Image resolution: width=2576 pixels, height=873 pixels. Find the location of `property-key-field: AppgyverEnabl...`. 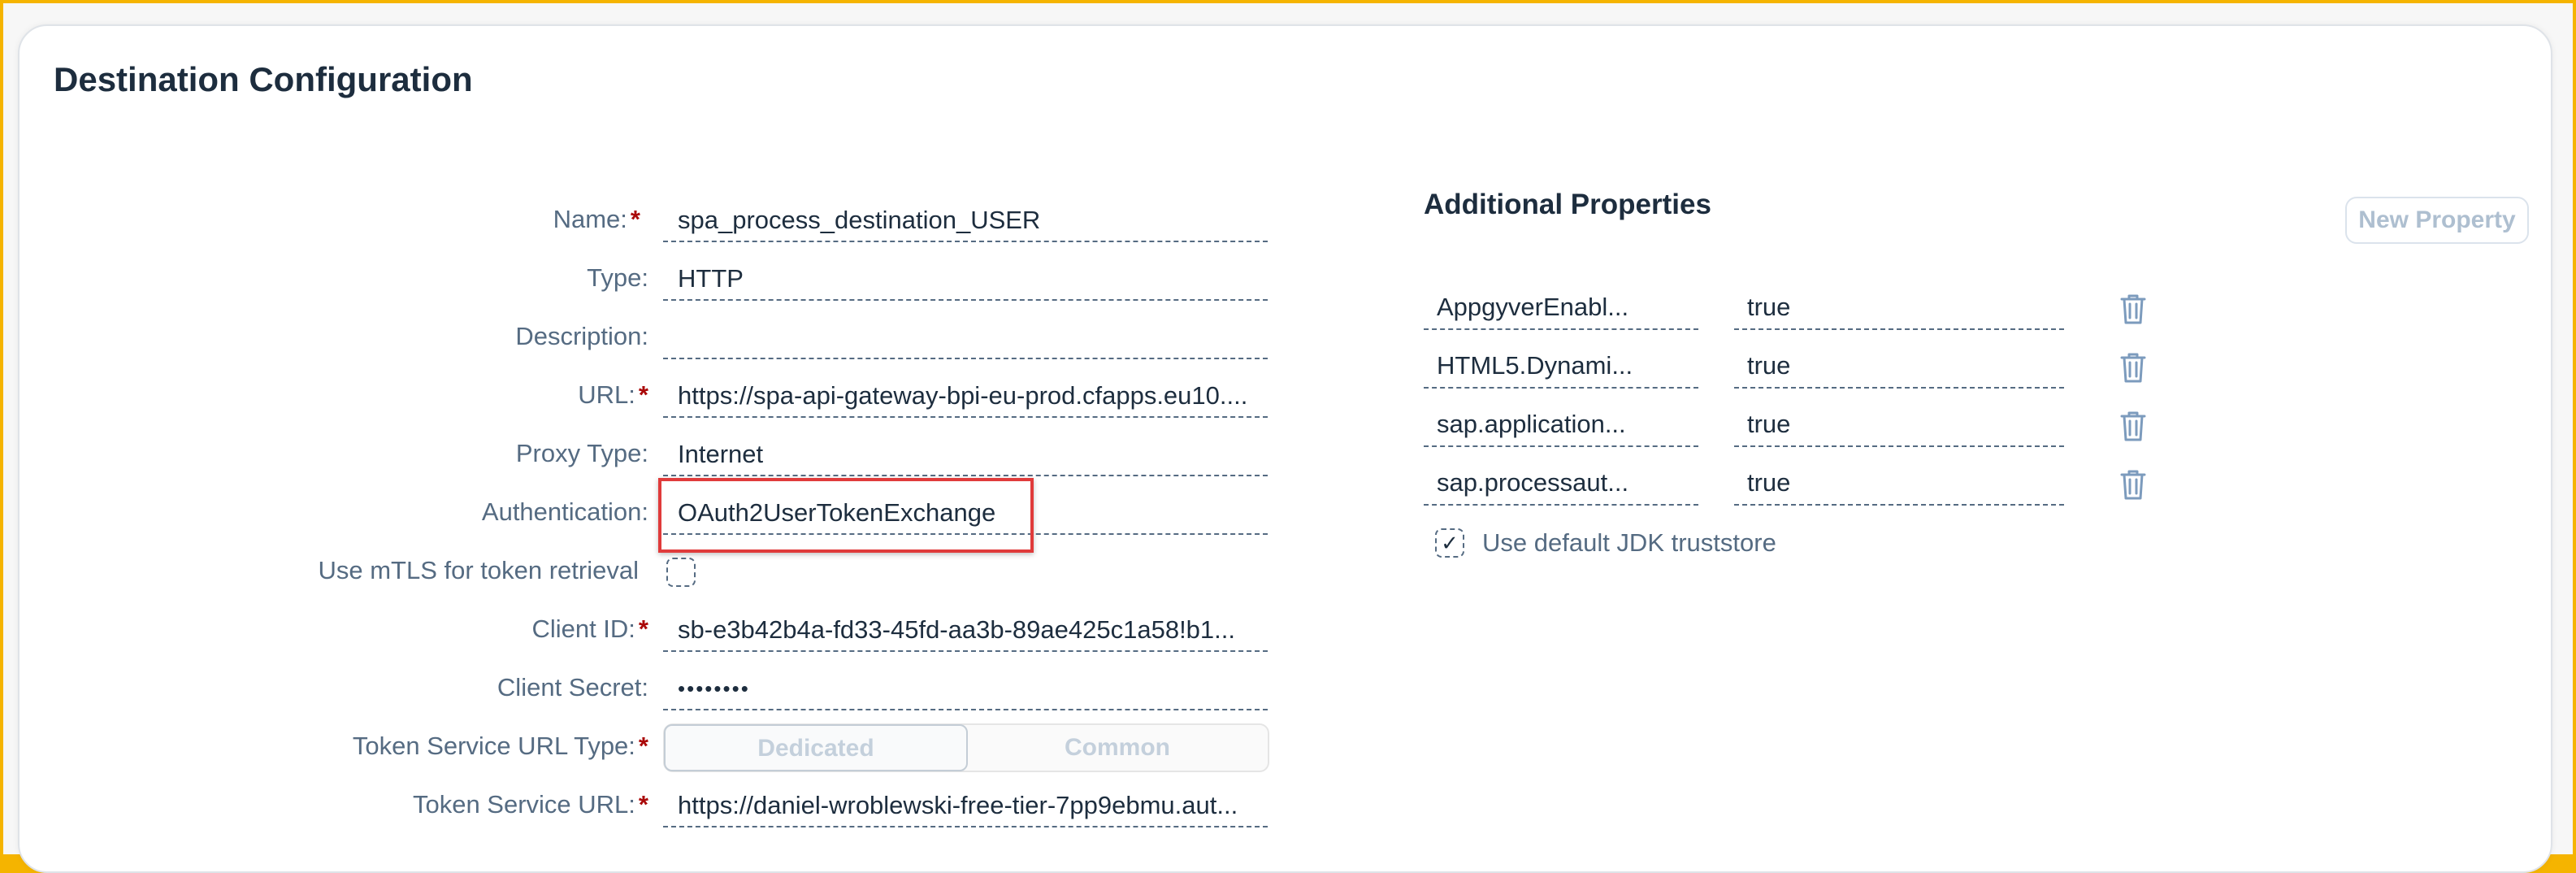

property-key-field: AppgyverEnabl... is located at coordinates (1561, 307).